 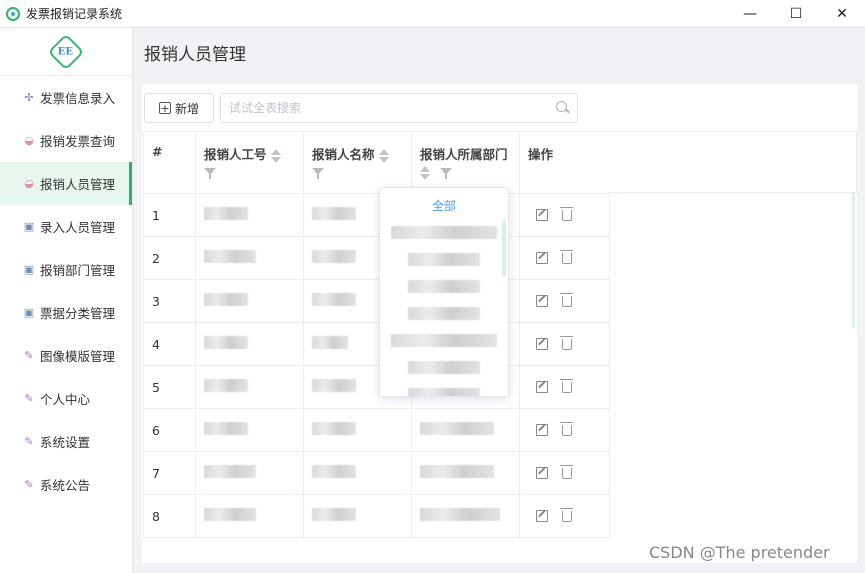 I want to click on logo-area: EE, so click(x=66, y=52).